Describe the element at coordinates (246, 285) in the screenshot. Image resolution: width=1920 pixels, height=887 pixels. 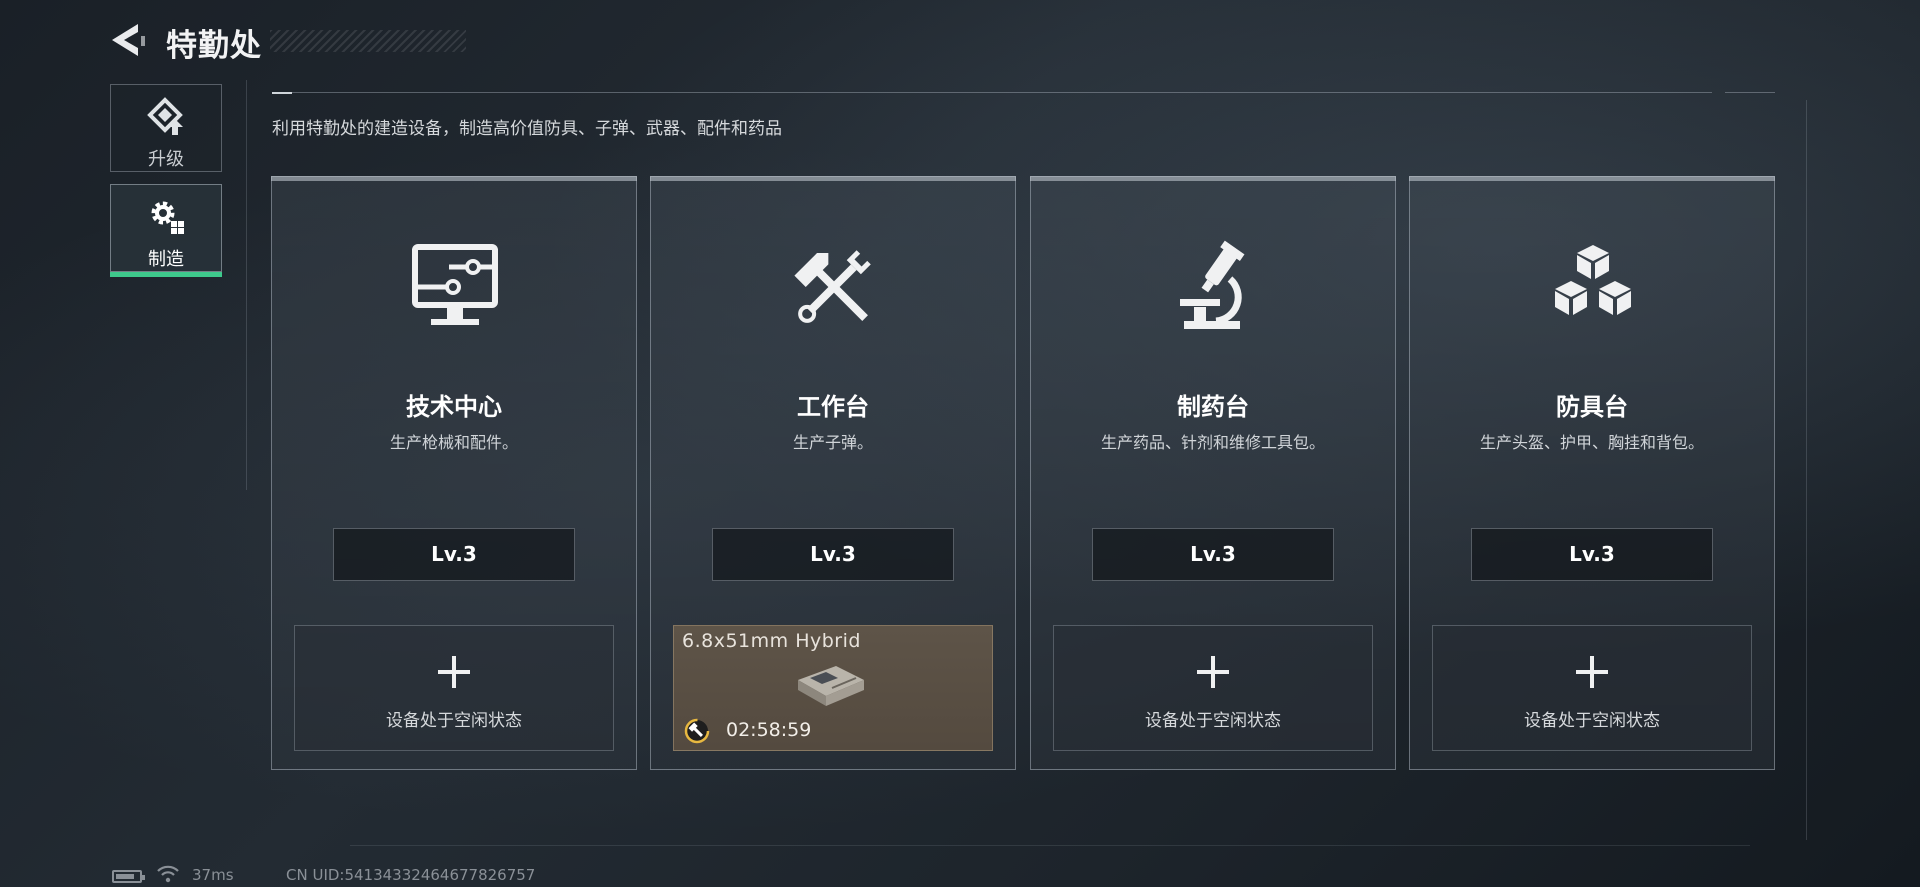
I see `left-guide-line` at that location.